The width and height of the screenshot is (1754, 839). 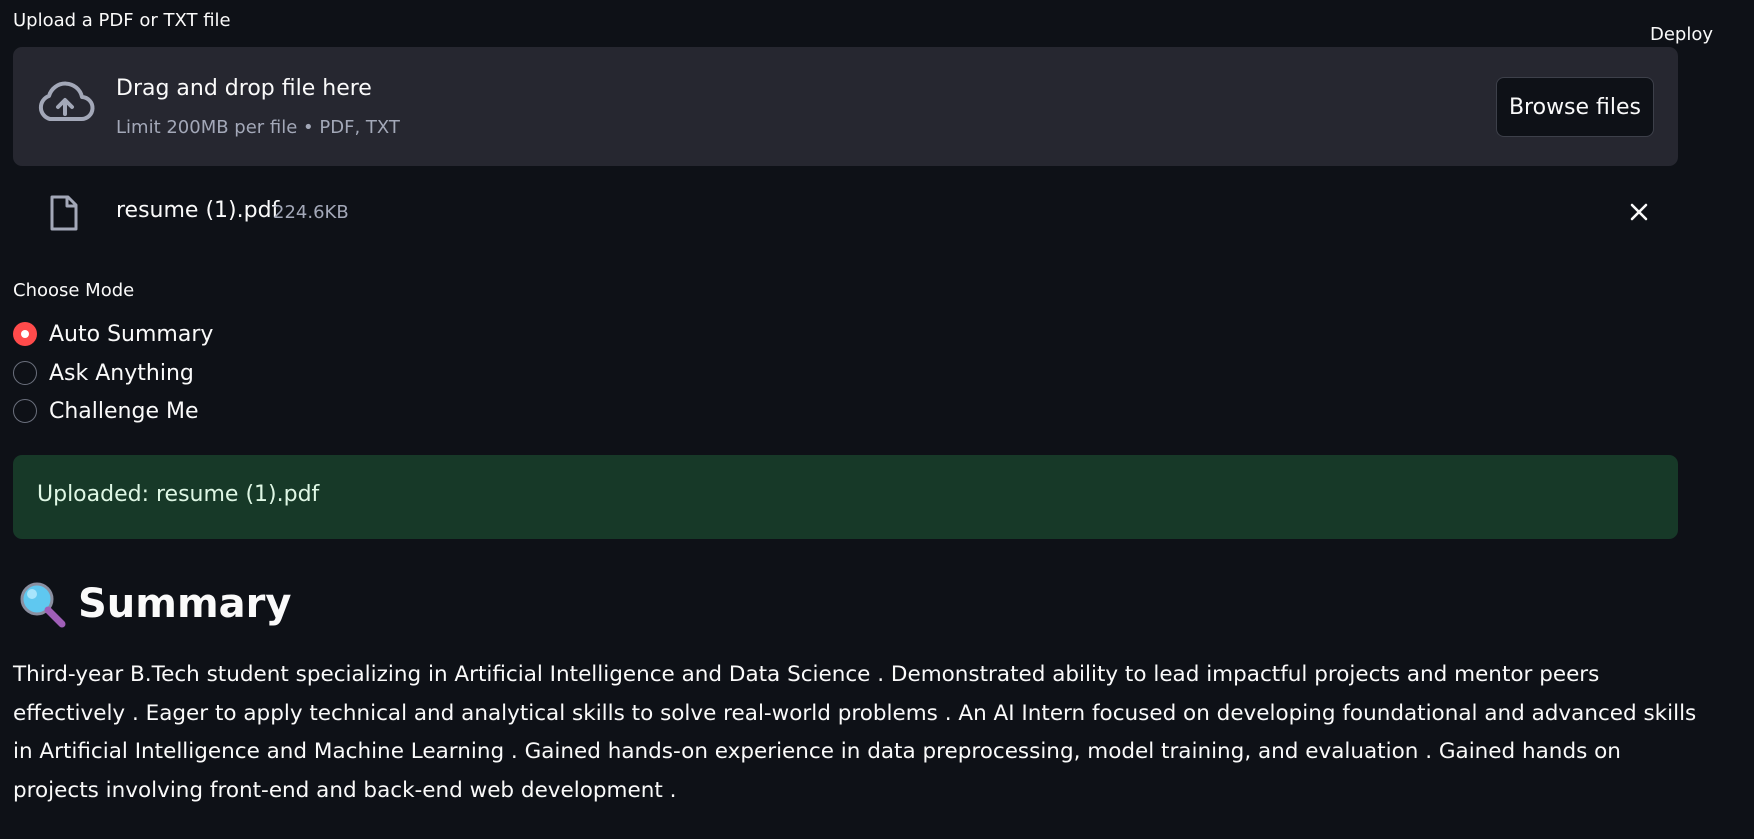 I want to click on radio-challenge-me: Challenge Me, so click(x=163, y=411).